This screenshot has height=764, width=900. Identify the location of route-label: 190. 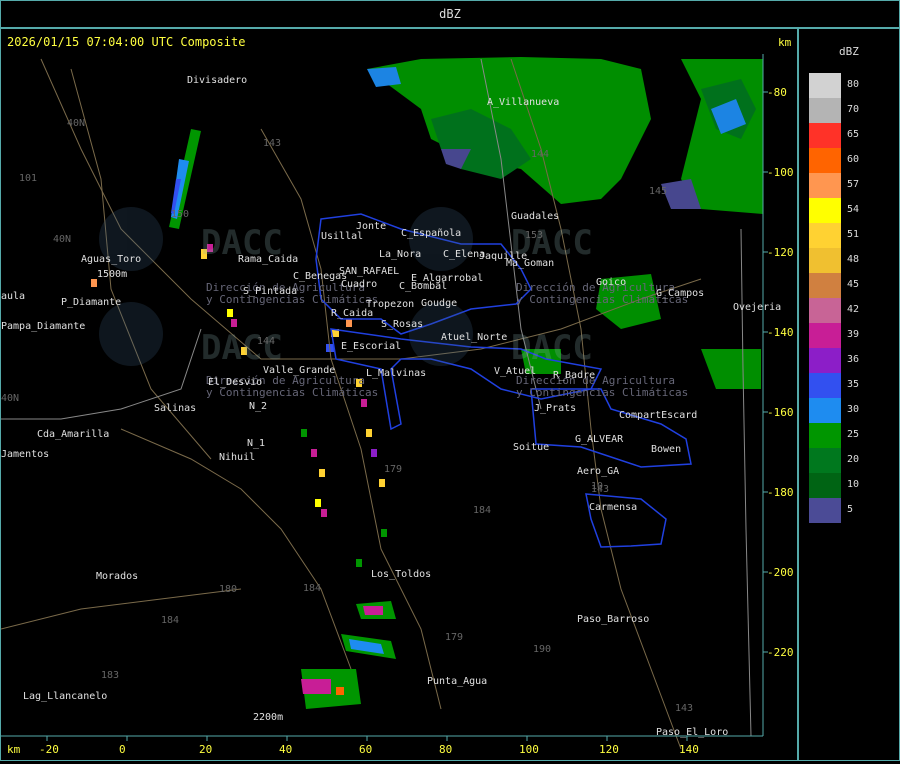
(542, 649).